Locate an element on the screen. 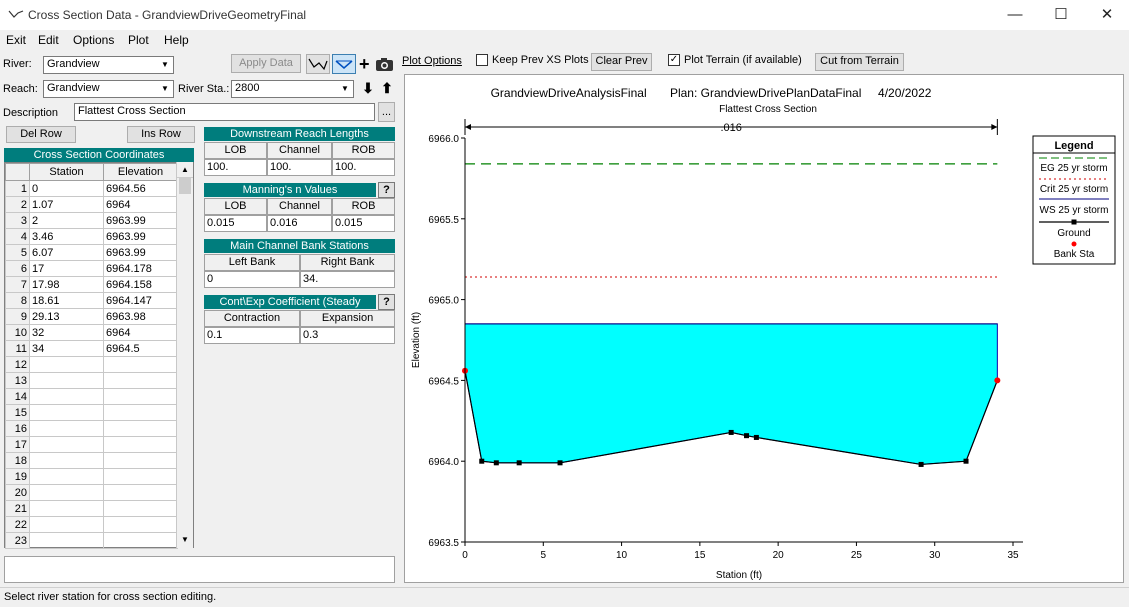 This screenshot has width=1129, height=607. scroll-down-icon: ▼ is located at coordinates (185, 540).